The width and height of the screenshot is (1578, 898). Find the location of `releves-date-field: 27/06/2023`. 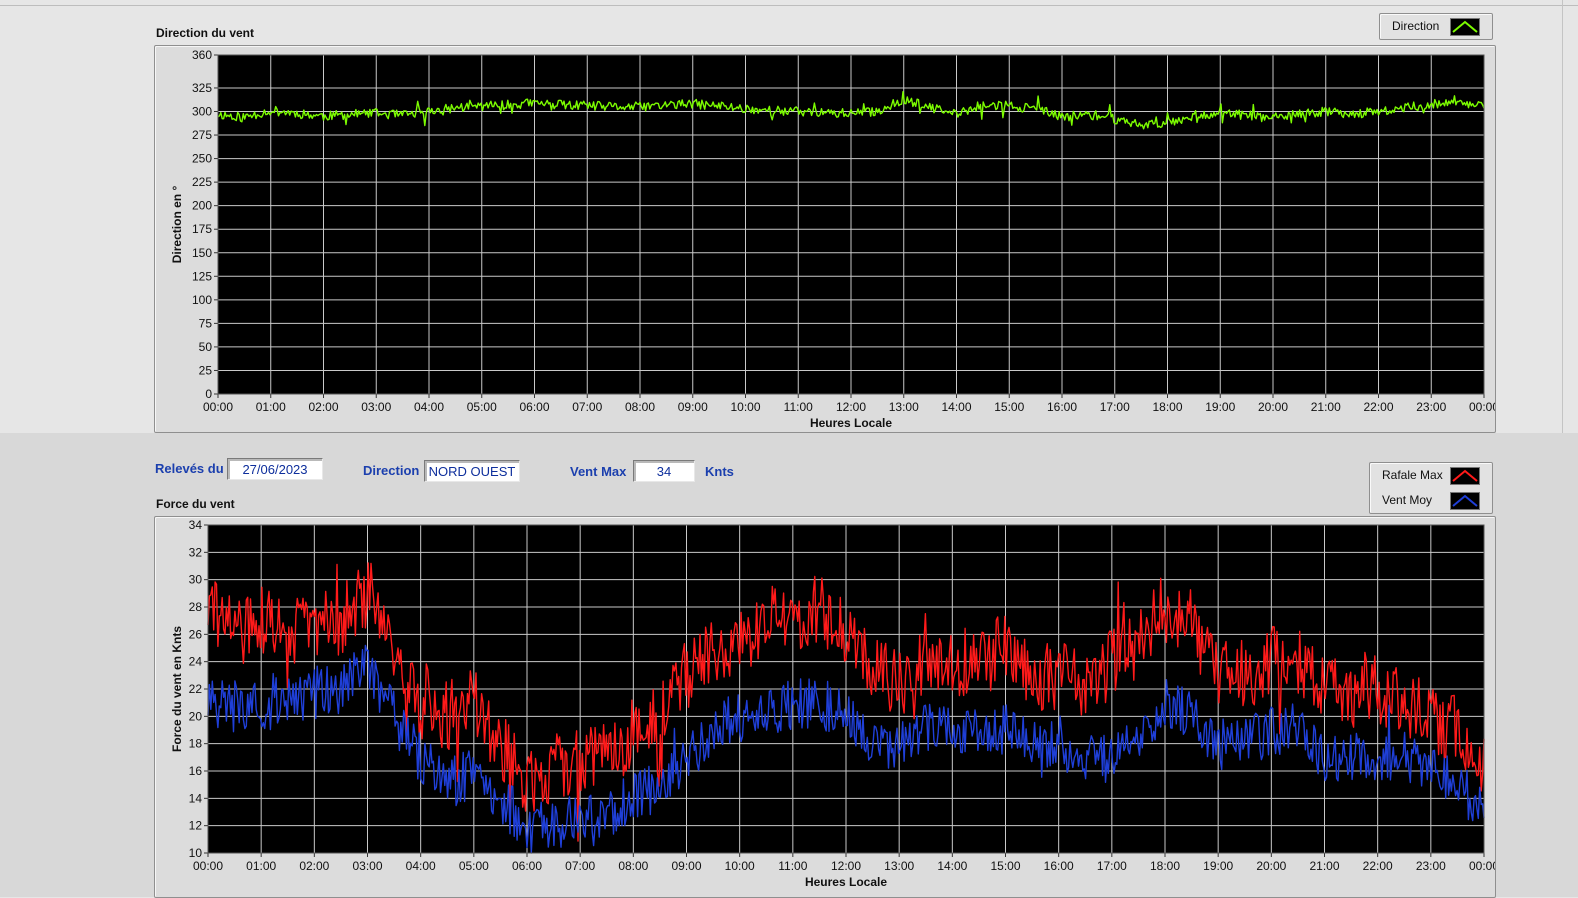

releves-date-field: 27/06/2023 is located at coordinates (275, 469).